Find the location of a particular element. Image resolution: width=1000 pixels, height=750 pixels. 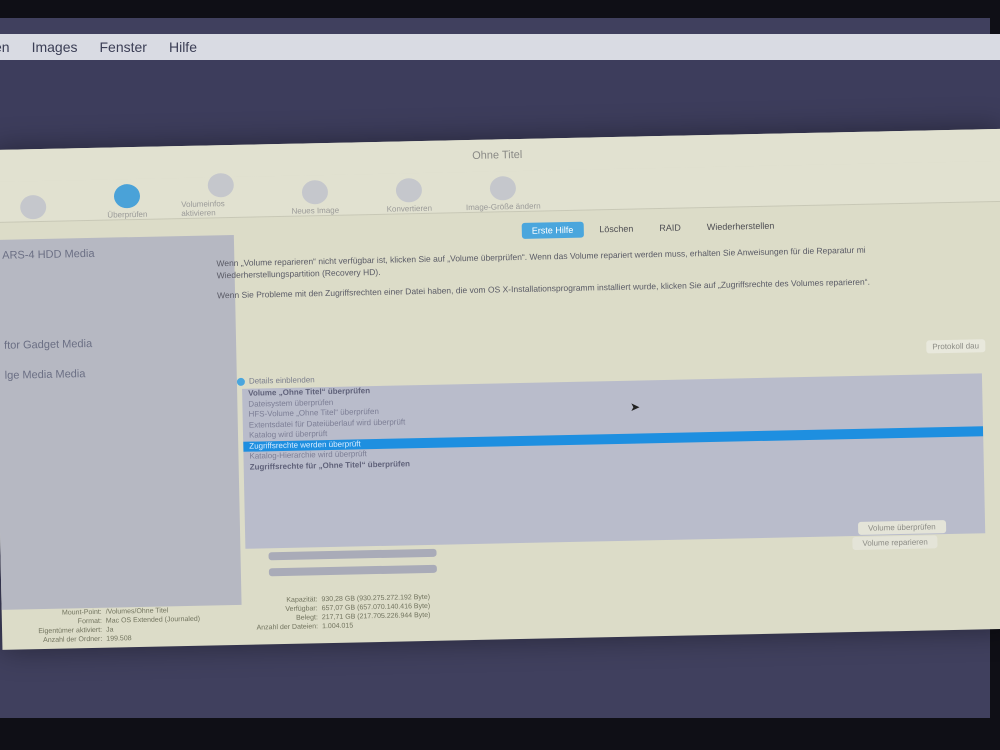

verify-icon is located at coordinates (127, 196).